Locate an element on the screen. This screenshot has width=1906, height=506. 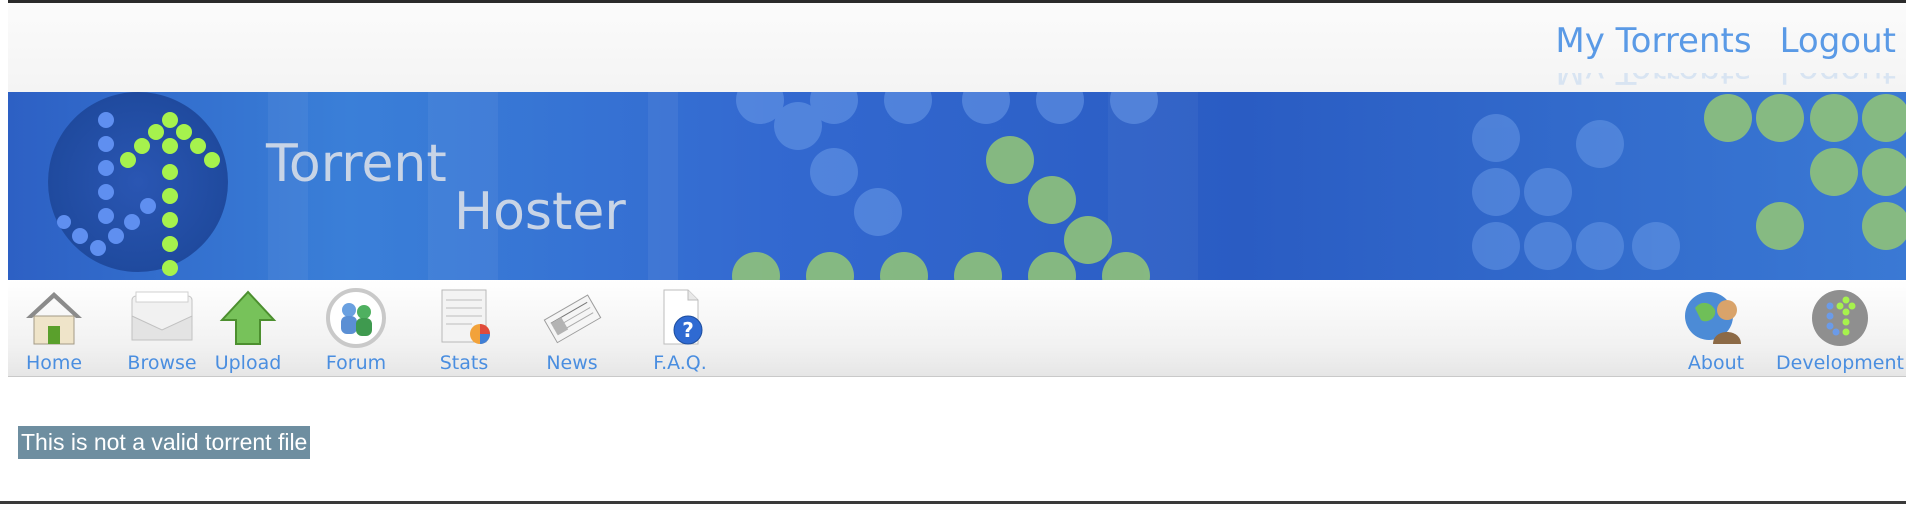
bottom-divider is located at coordinates (953, 502).